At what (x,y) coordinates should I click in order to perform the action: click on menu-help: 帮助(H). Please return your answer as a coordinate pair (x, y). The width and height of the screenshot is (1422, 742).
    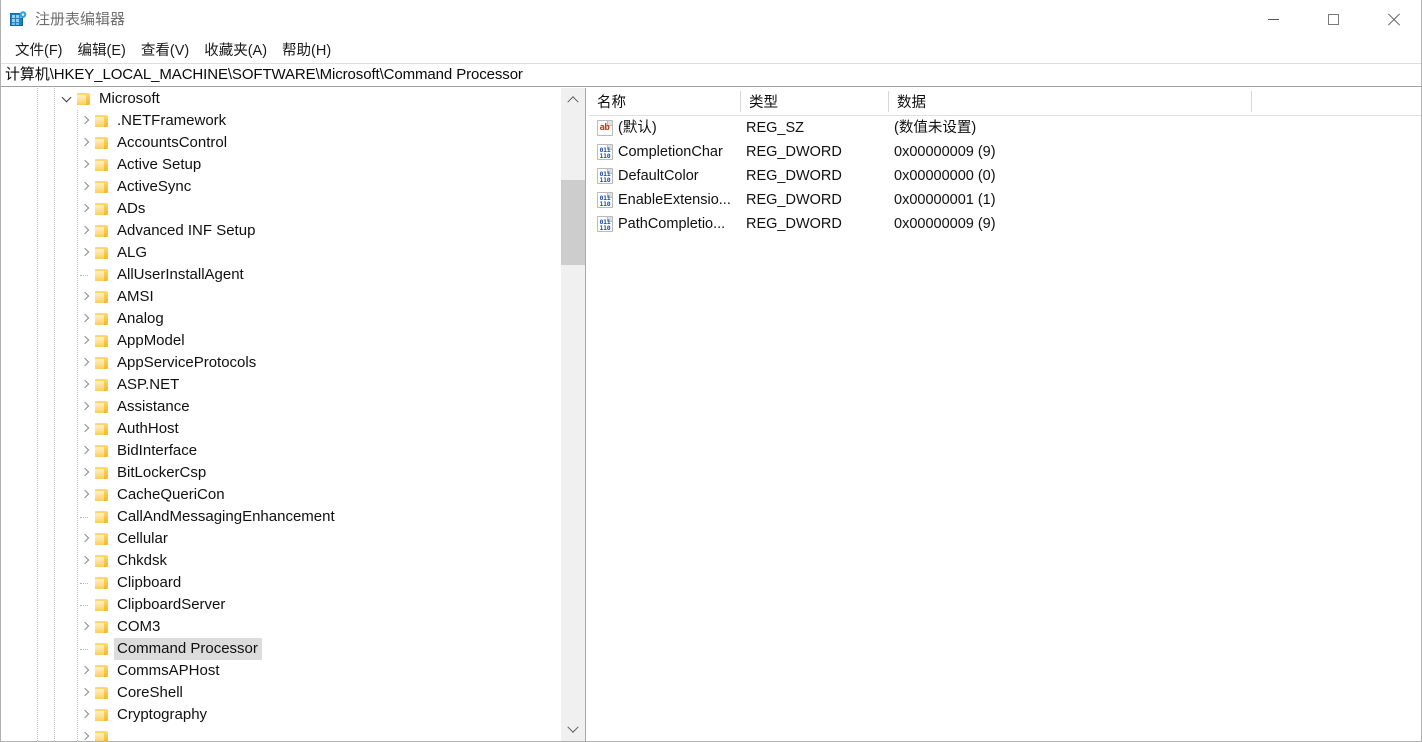
    Looking at the image, I should click on (307, 51).